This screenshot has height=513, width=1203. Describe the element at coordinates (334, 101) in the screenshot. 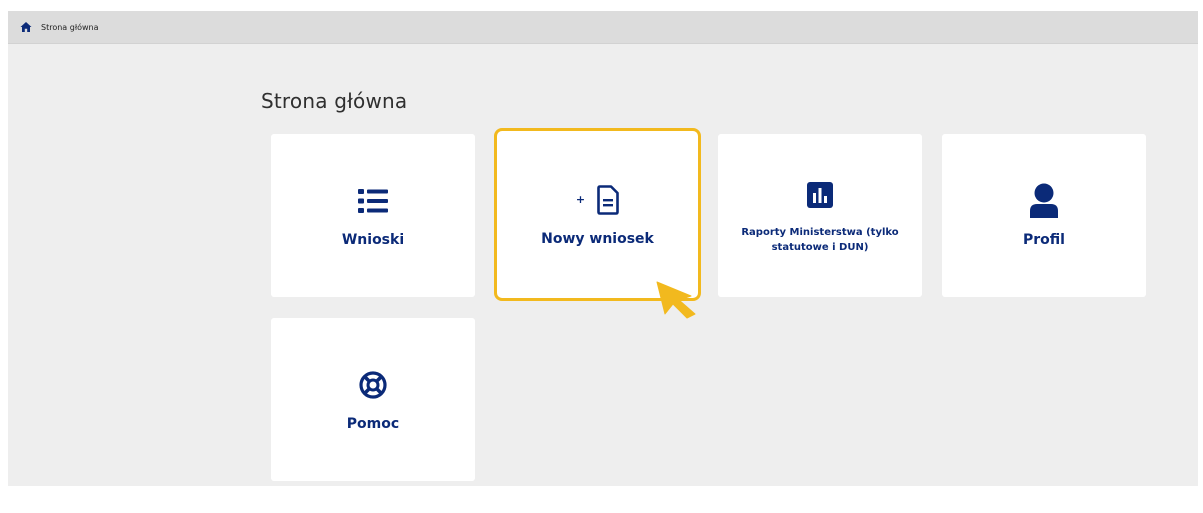

I see `page-title: Strona główna` at that location.